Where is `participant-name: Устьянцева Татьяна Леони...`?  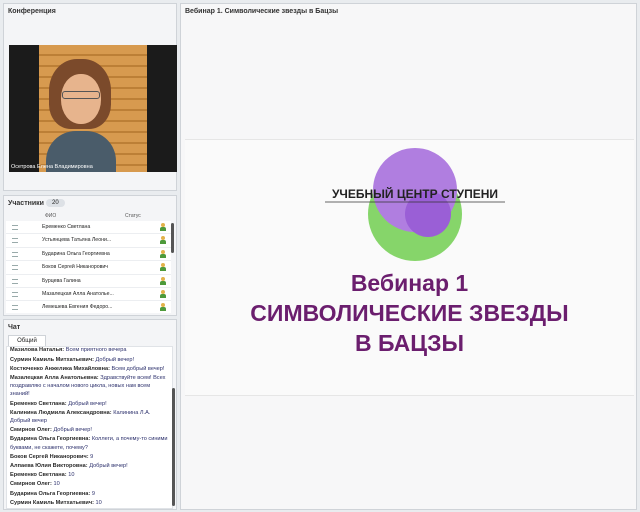 participant-name: Устьянцева Татьяна Леони... is located at coordinates (77, 240).